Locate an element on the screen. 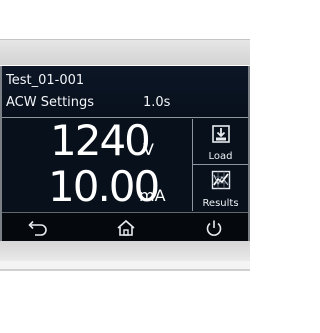  back-icon is located at coordinates (38, 228).